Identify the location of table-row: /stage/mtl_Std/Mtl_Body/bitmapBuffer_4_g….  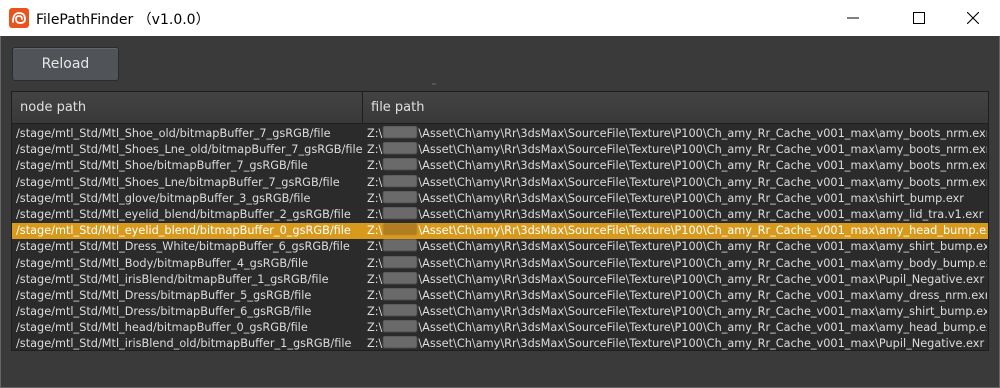
(500, 263).